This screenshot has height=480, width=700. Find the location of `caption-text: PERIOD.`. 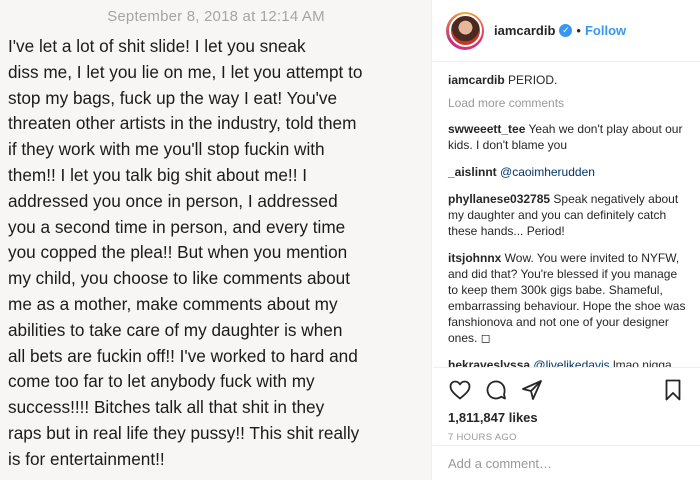

caption-text: PERIOD. is located at coordinates (531, 80).